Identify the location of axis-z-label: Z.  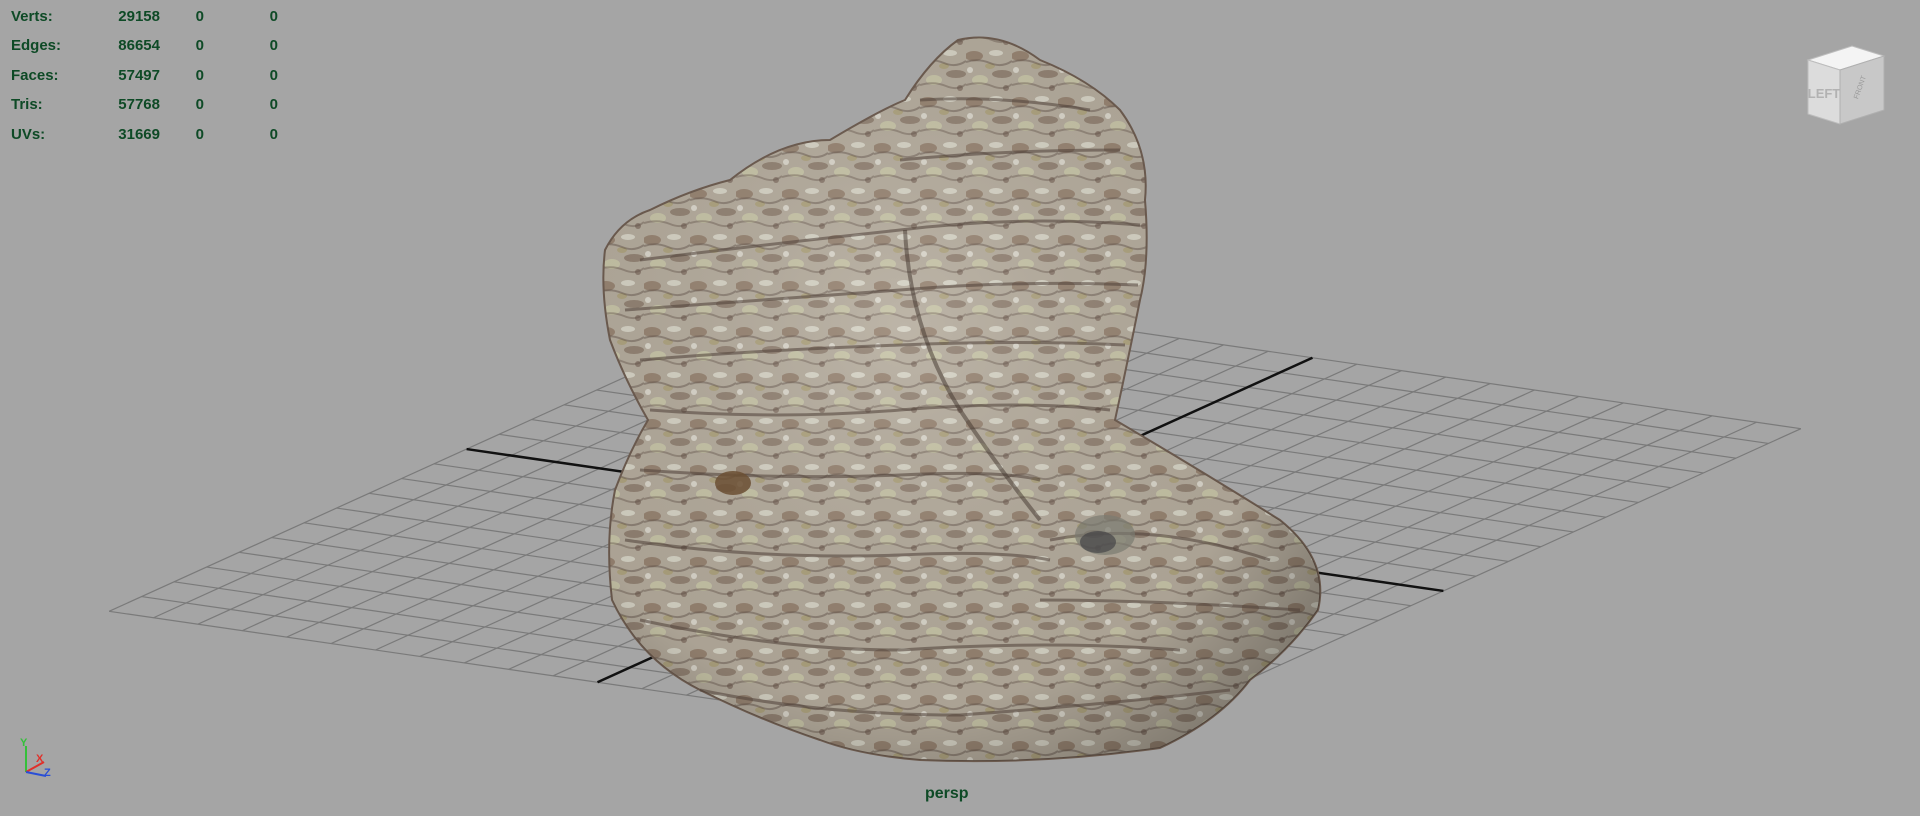
(47, 773).